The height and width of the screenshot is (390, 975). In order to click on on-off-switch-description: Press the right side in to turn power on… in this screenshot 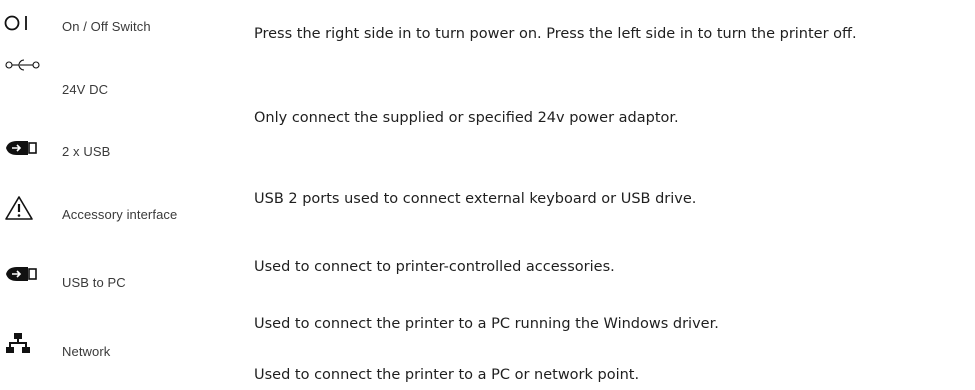, I will do `click(555, 34)`.